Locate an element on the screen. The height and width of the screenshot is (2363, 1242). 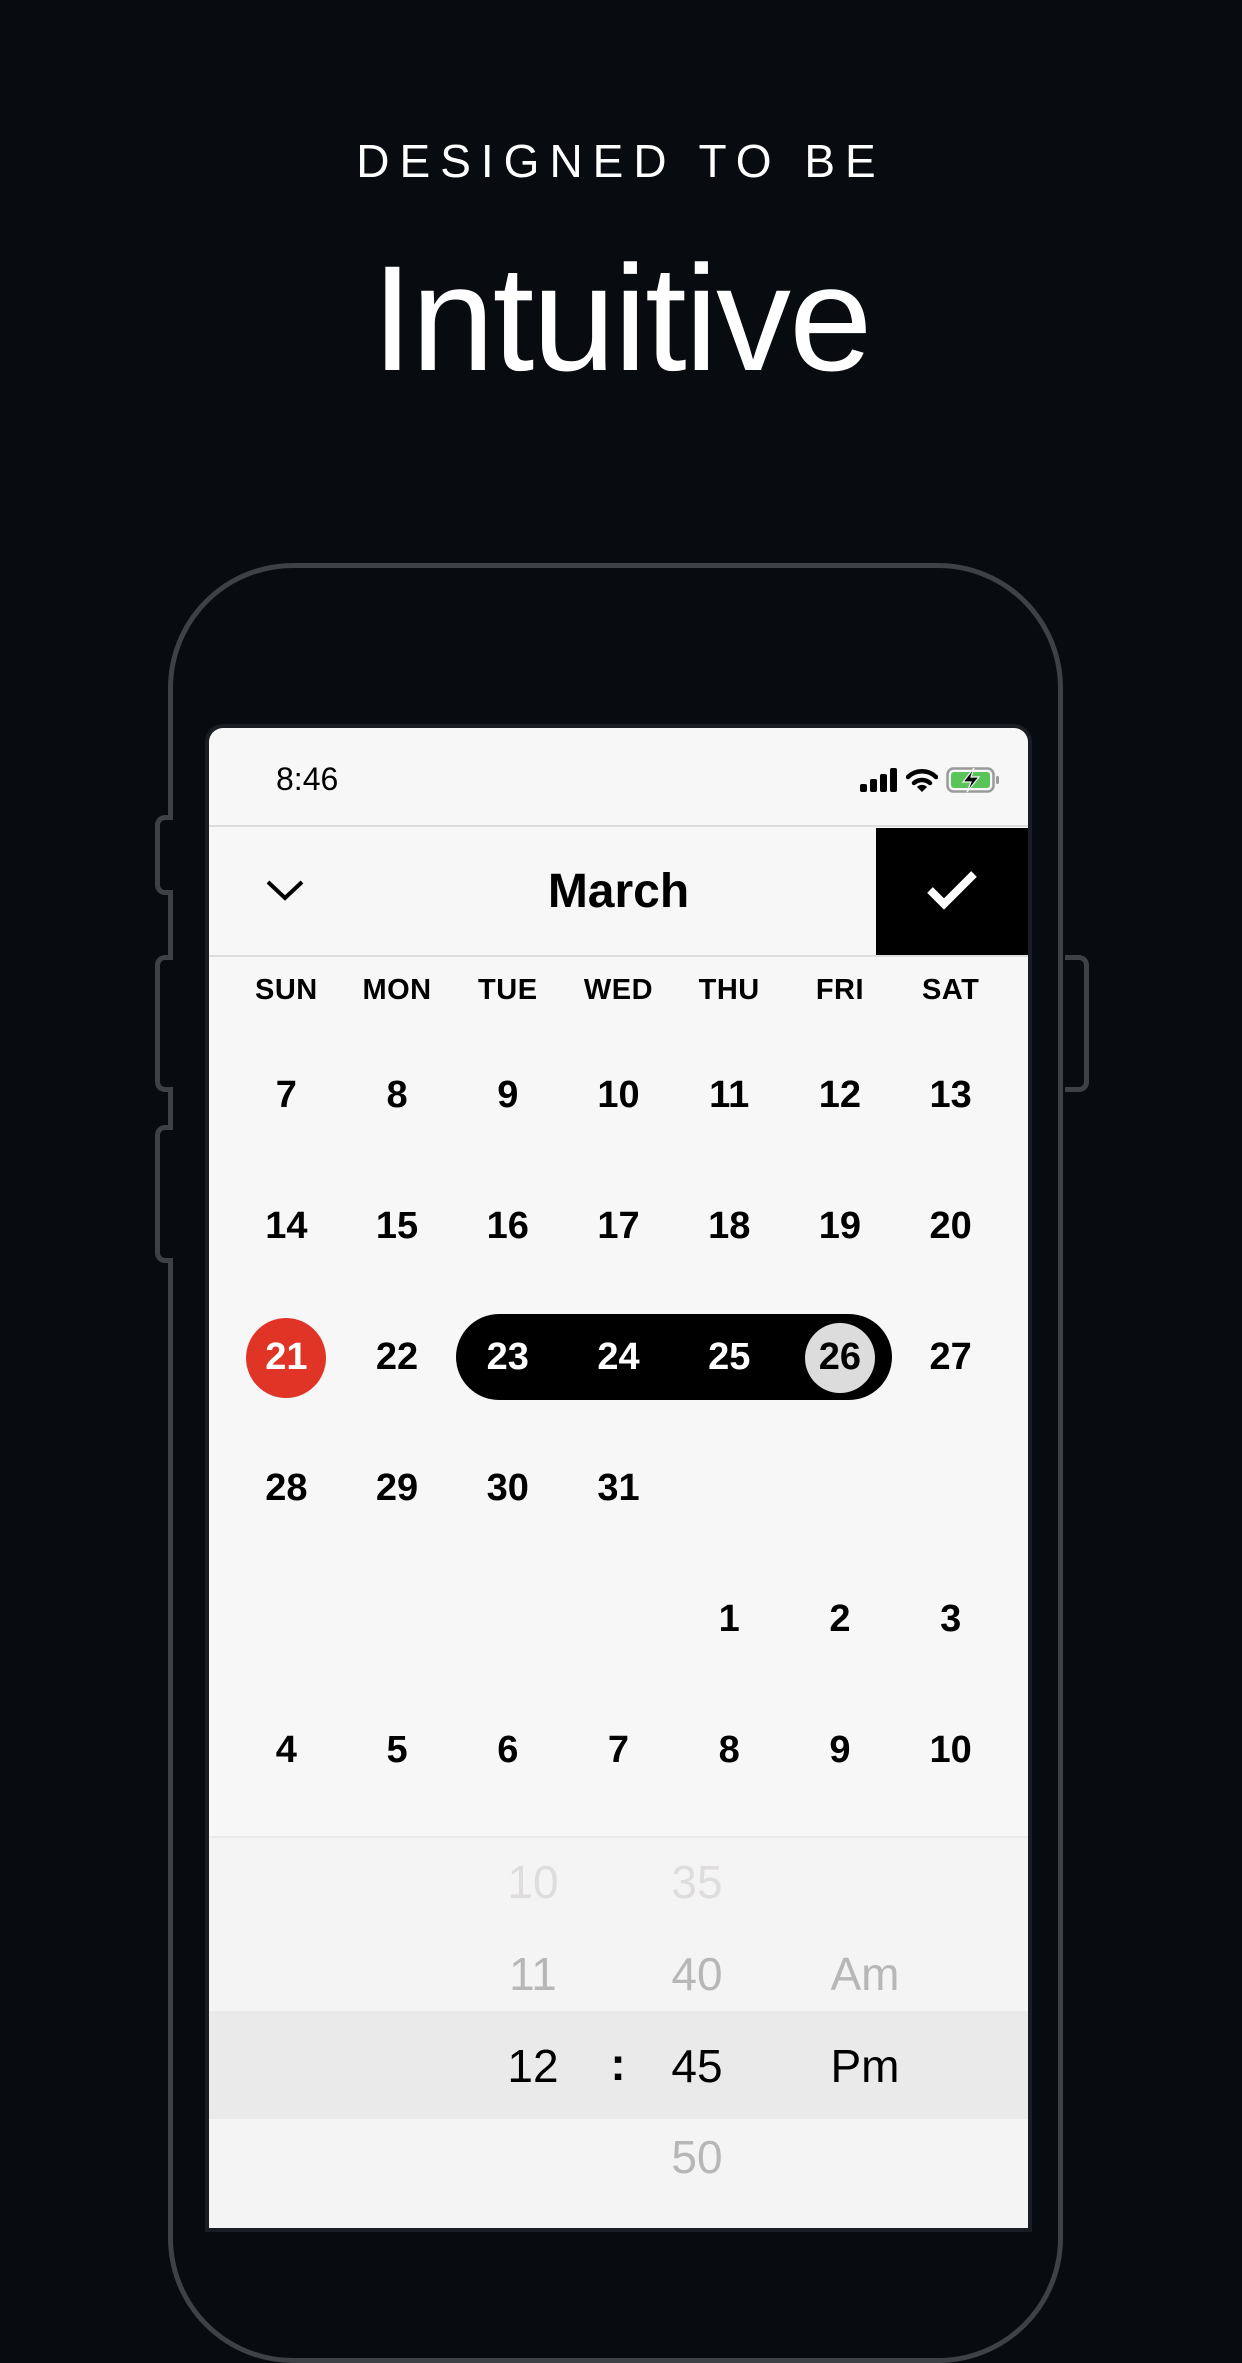
weekday-label: TUE is located at coordinates (508, 990).